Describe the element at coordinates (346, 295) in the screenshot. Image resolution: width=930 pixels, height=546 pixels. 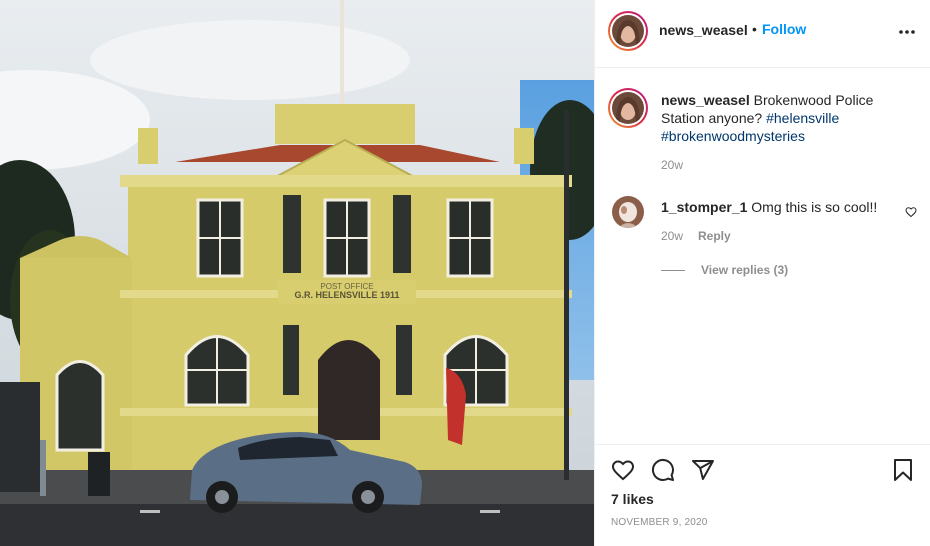
I see `sign-line-2: G.R. HELENSVILLE 1911` at that location.